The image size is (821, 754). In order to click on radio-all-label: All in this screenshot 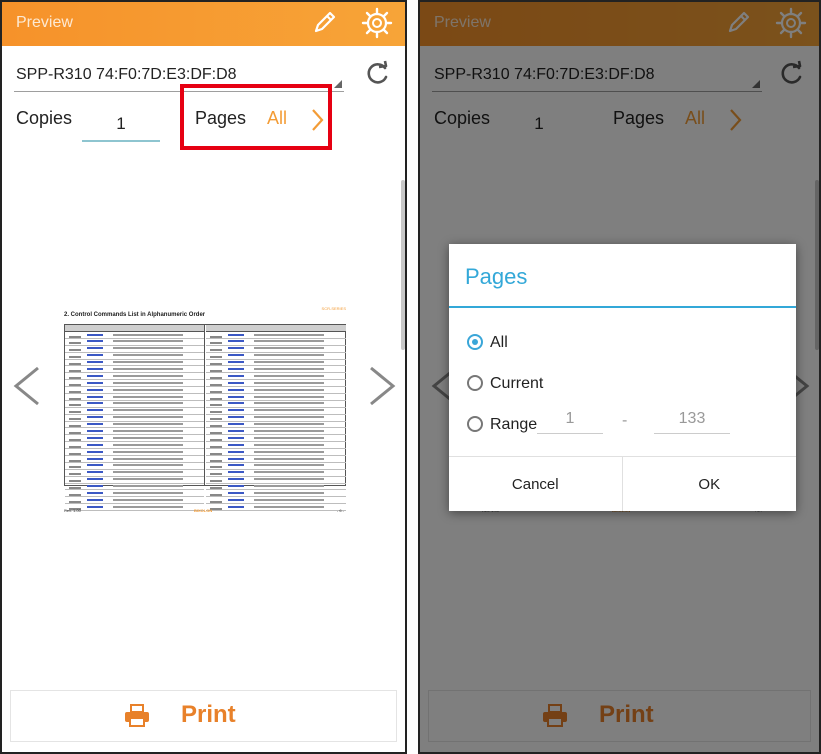, I will do `click(499, 343)`.